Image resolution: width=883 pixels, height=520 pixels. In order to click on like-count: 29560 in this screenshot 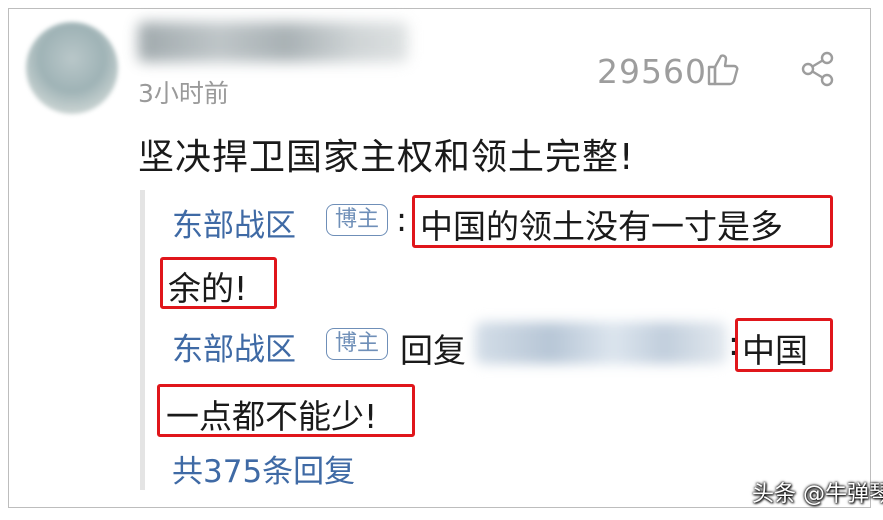, I will do `click(652, 71)`.